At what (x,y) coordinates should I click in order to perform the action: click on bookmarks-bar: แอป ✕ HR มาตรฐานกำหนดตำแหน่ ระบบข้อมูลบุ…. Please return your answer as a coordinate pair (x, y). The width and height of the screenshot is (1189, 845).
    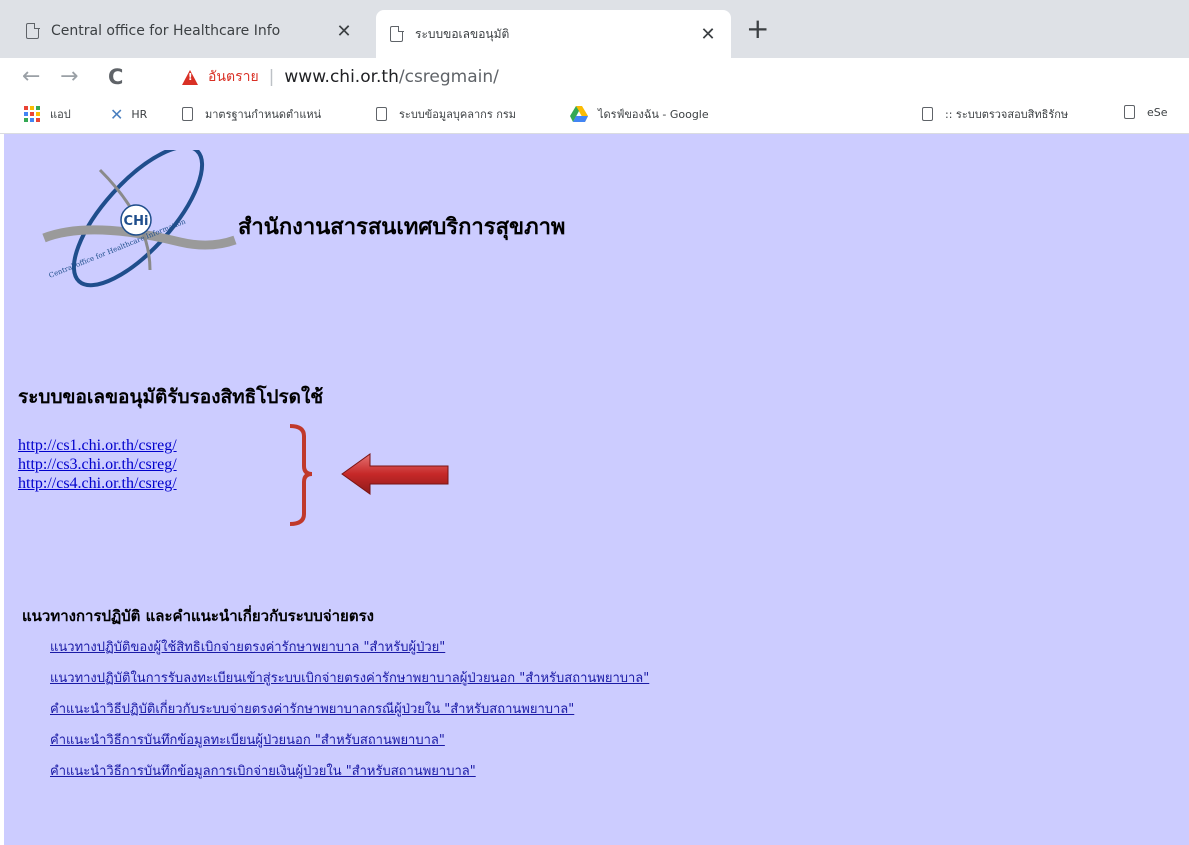
    Looking at the image, I should click on (594, 115).